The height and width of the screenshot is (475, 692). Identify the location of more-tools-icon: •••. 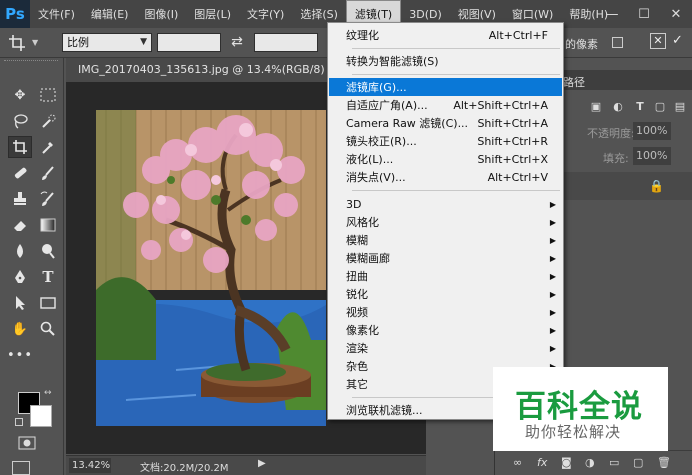
(19, 355).